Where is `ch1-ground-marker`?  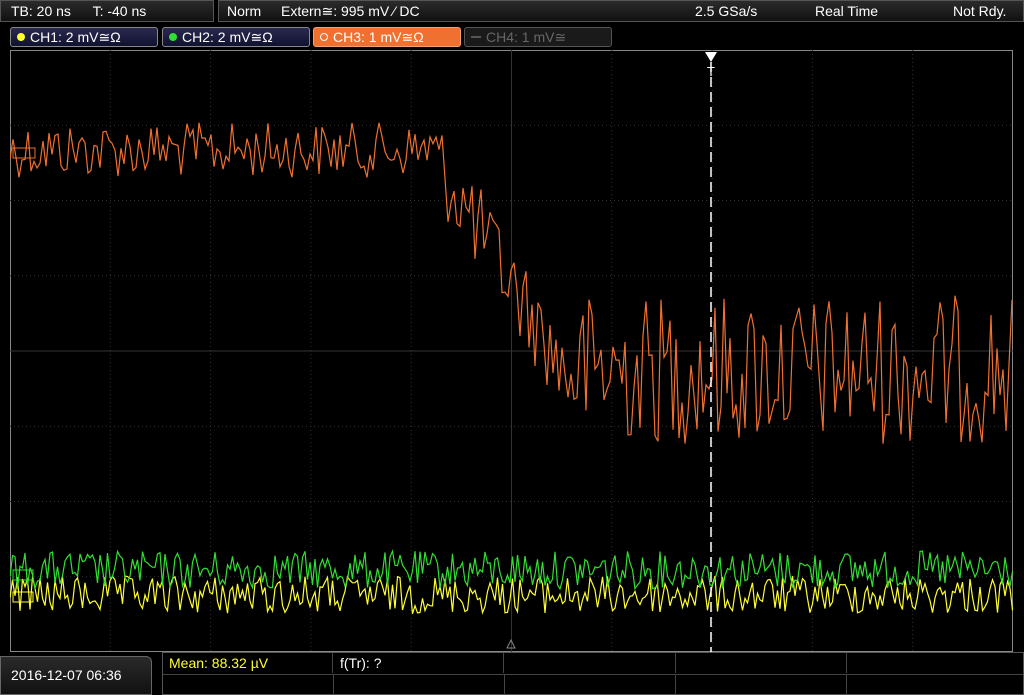 ch1-ground-marker is located at coordinates (23, 597).